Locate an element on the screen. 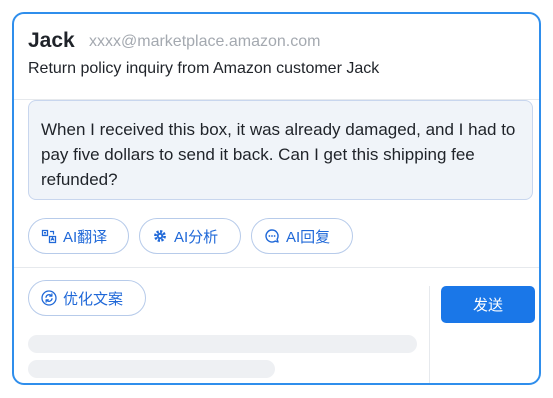 The image size is (553, 398). gear-icon is located at coordinates (160, 236).